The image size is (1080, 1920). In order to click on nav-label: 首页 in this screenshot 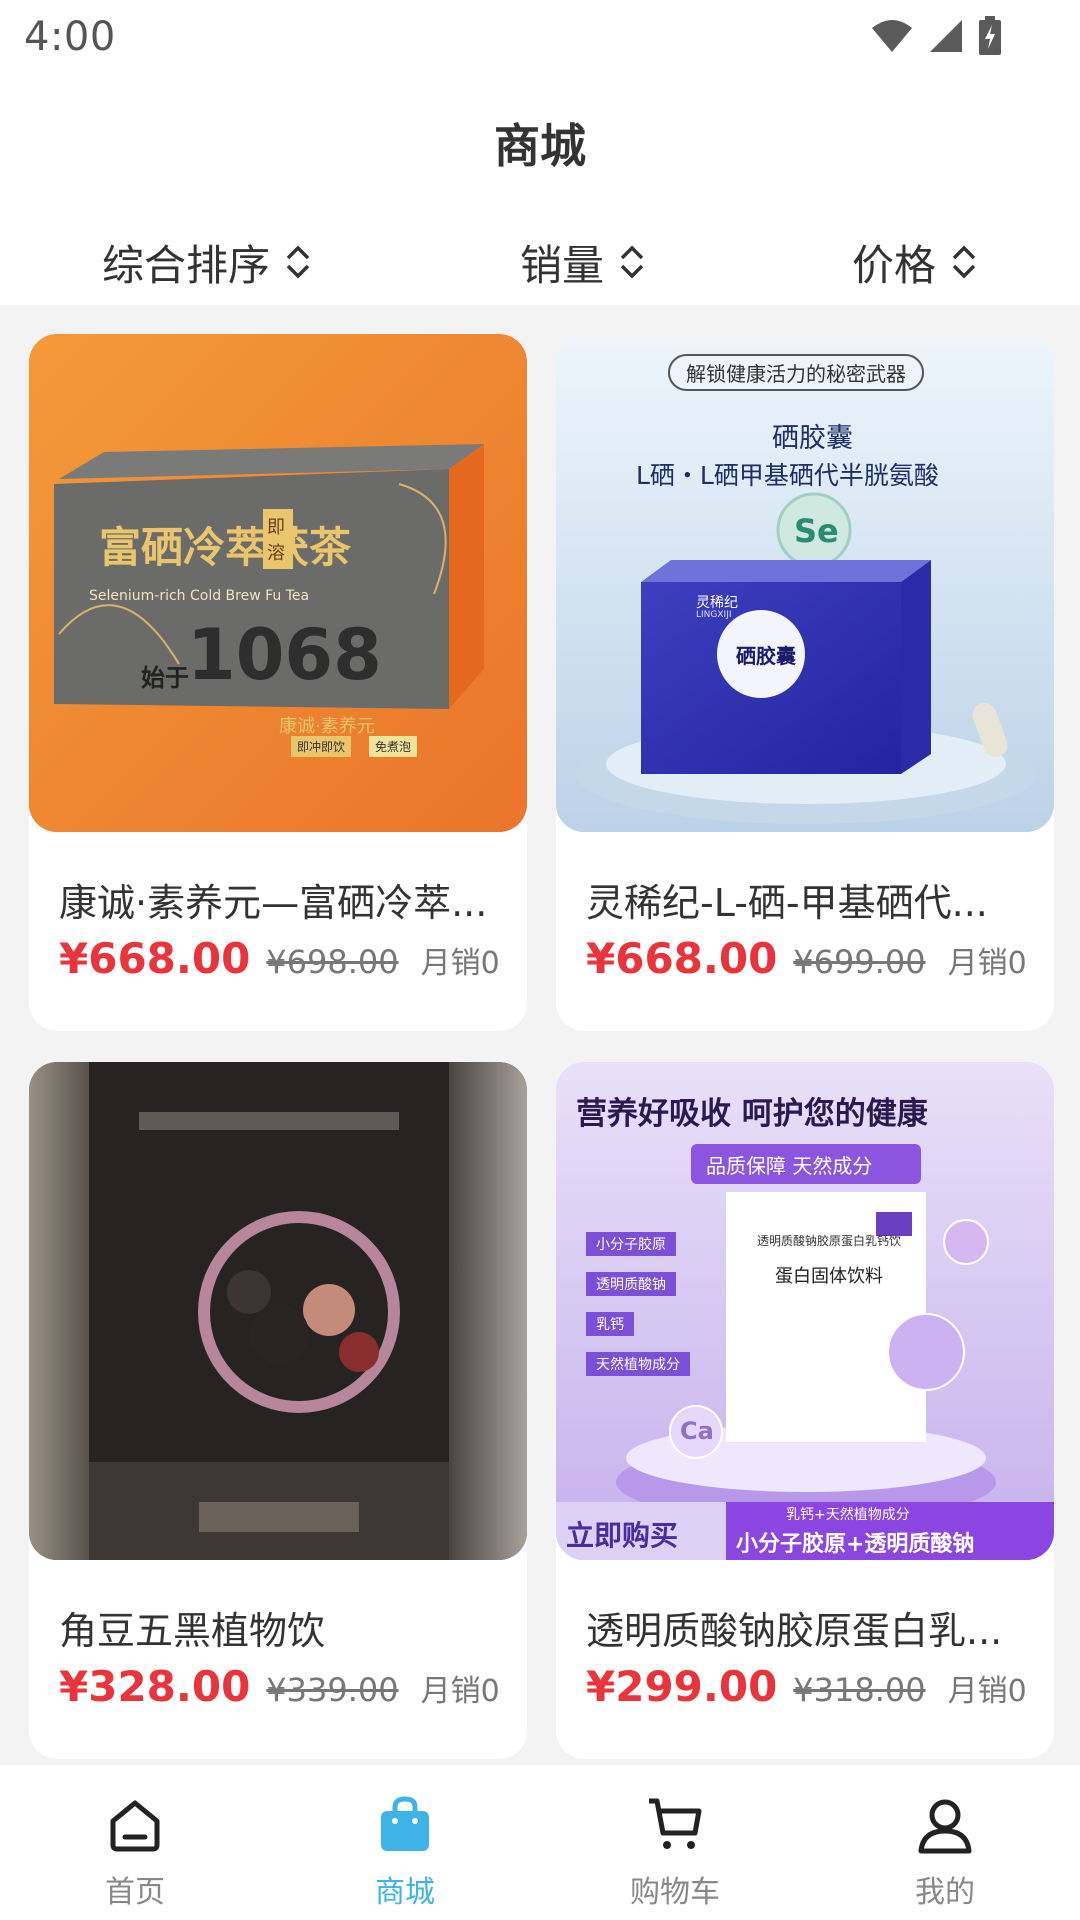, I will do `click(135, 1892)`.